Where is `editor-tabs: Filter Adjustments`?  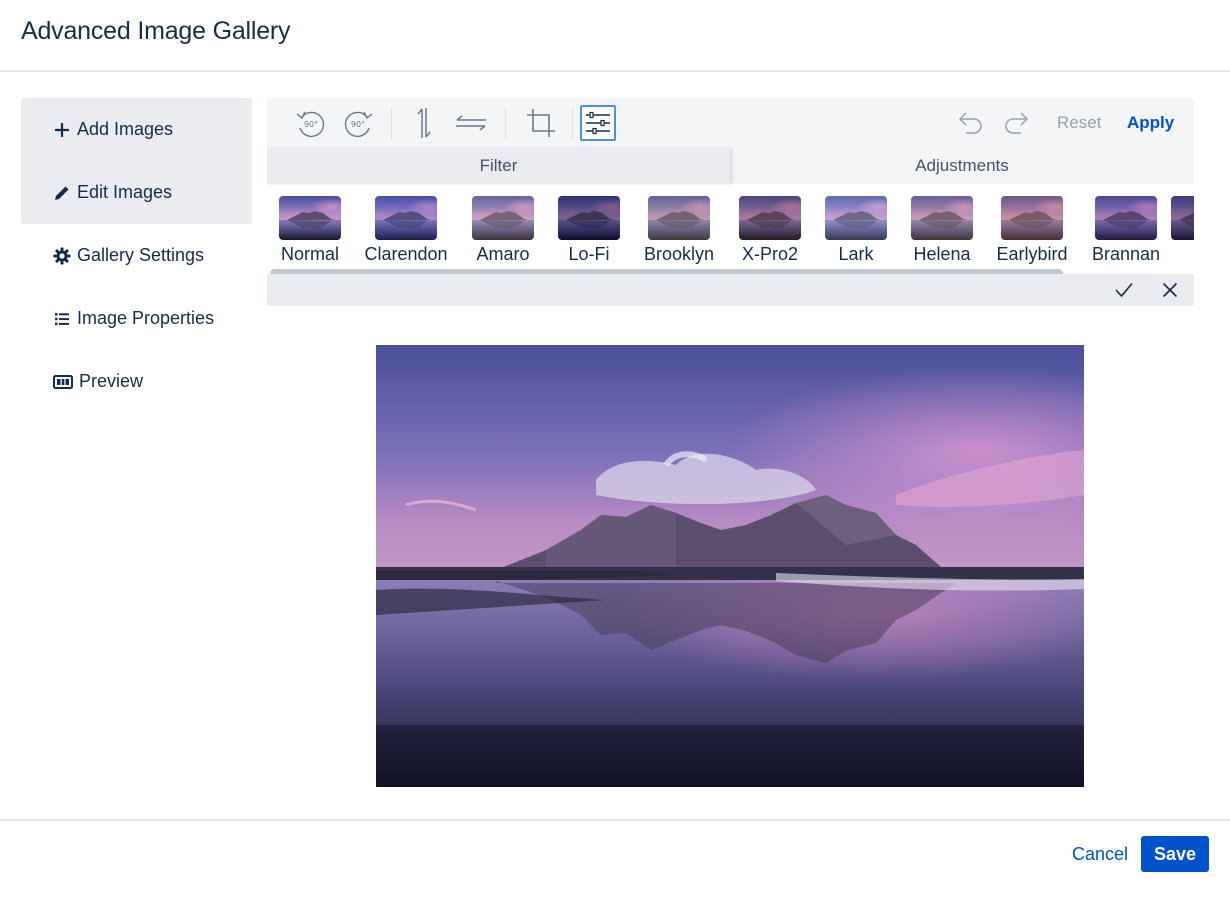 editor-tabs: Filter Adjustments is located at coordinates (730, 166).